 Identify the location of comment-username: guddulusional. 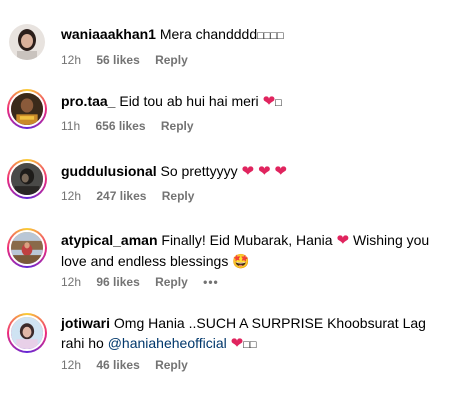
(109, 171).